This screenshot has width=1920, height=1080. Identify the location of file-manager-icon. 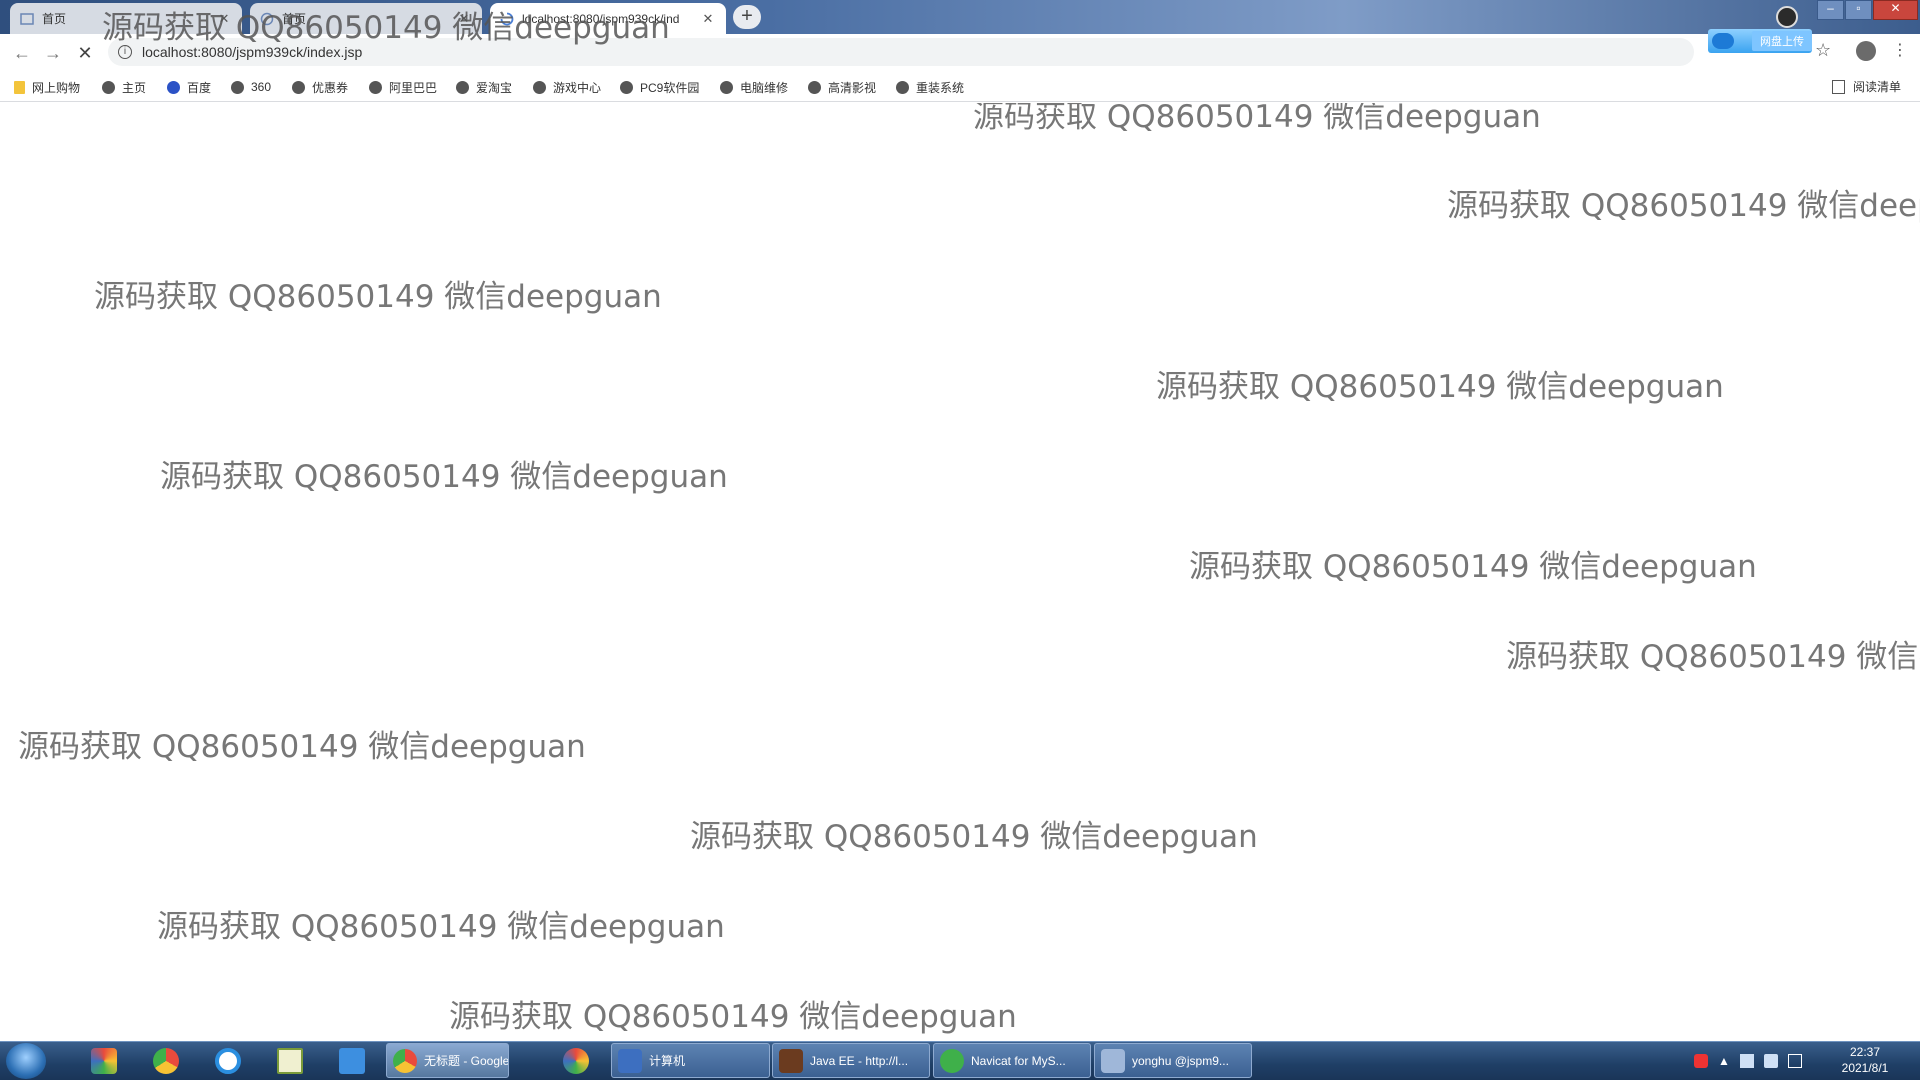
(352, 1061).